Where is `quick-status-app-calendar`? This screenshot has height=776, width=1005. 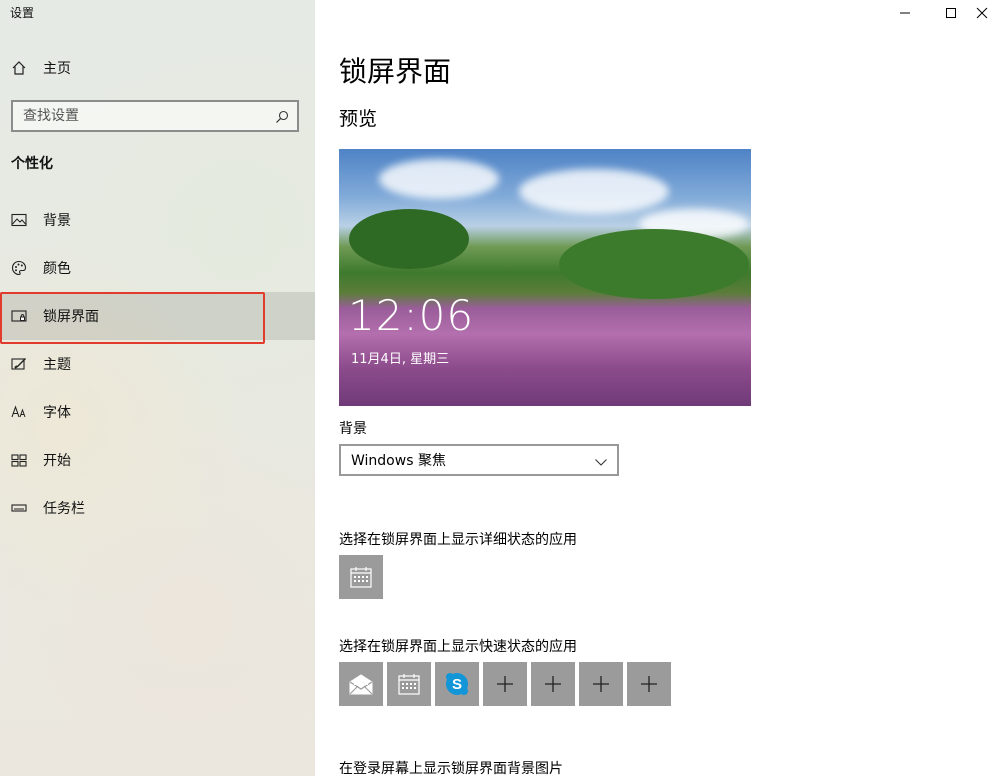 quick-status-app-calendar is located at coordinates (409, 684).